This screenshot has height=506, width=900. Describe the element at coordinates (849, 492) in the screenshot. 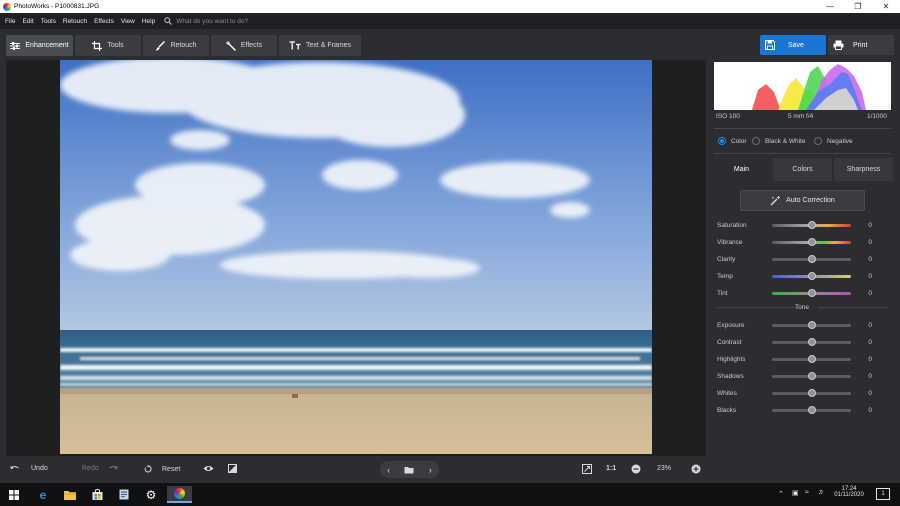

I see `taskbar-clock: 17:24 01/11/2020` at that location.